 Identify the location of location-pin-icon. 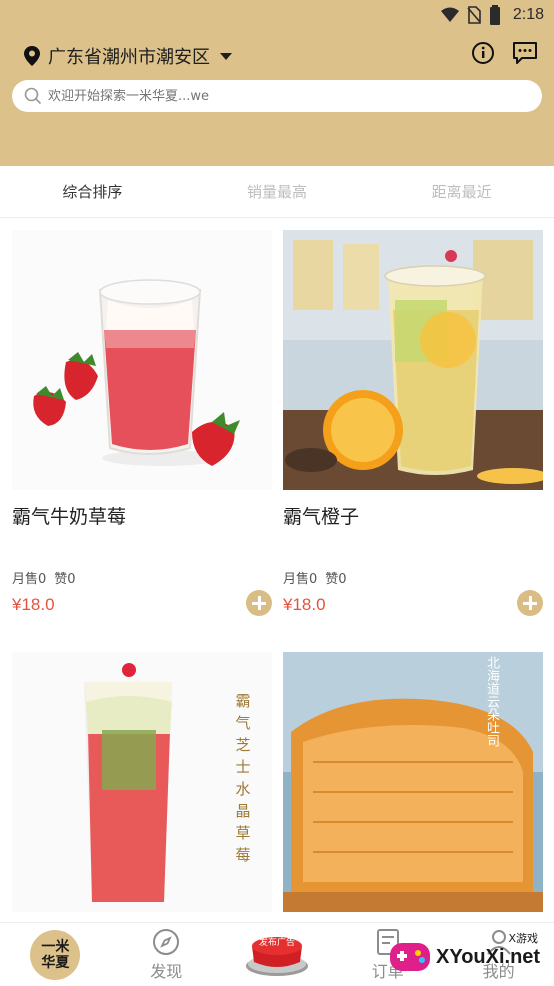
(32, 56).